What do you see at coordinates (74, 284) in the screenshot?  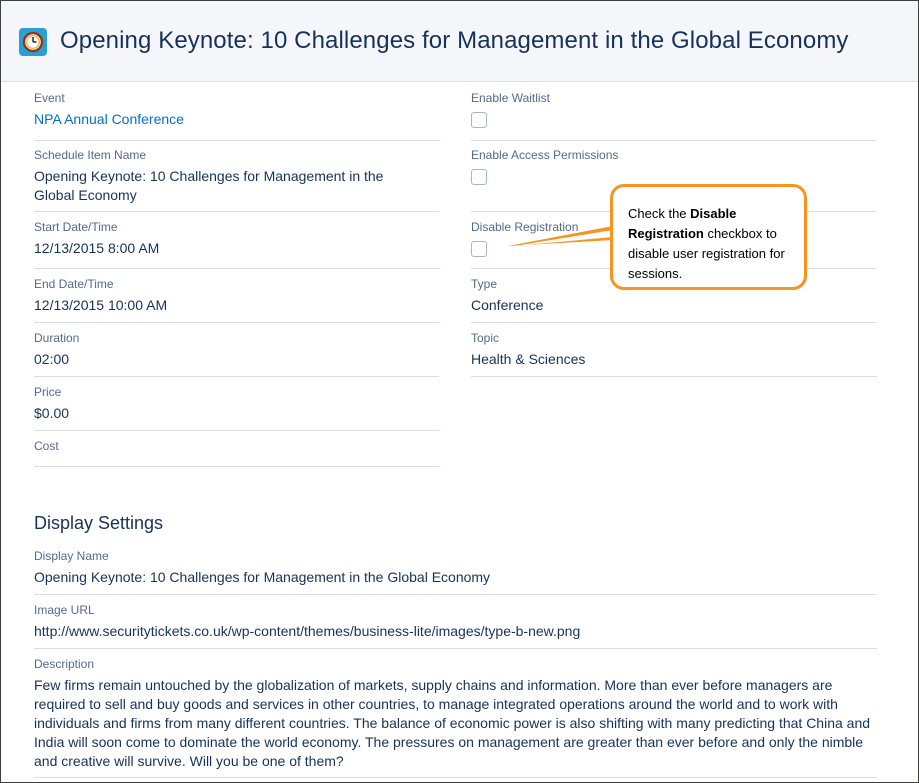 I see `field-label: End Date/Time` at bounding box center [74, 284].